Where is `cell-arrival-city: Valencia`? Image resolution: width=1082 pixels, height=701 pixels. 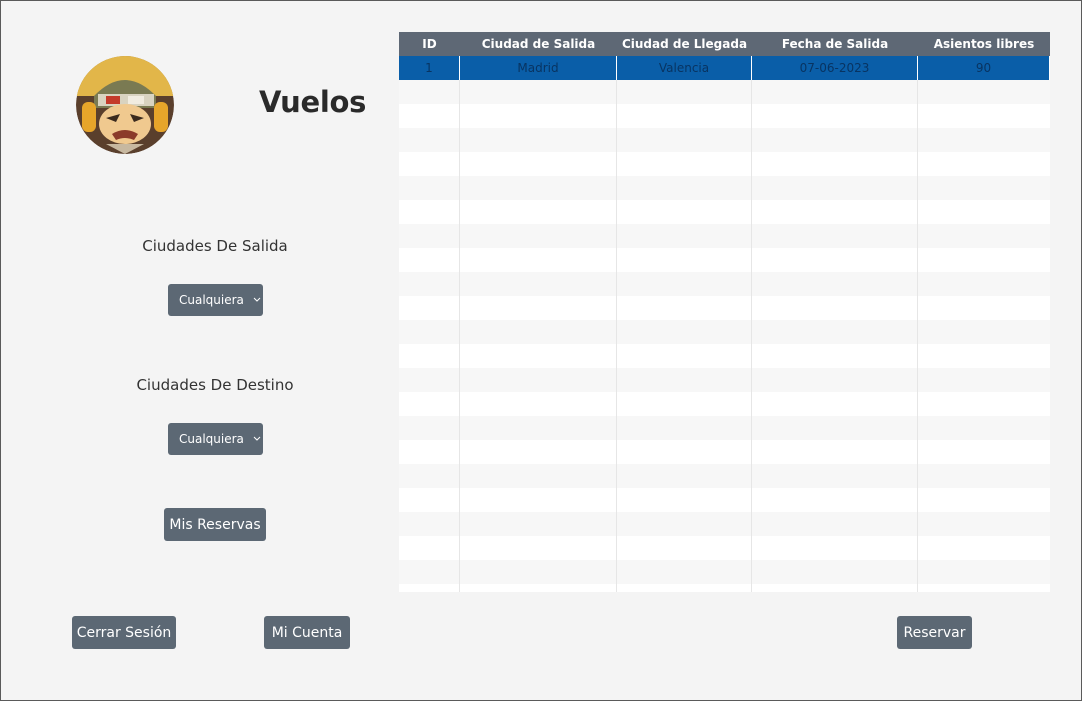 cell-arrival-city: Valencia is located at coordinates (684, 68).